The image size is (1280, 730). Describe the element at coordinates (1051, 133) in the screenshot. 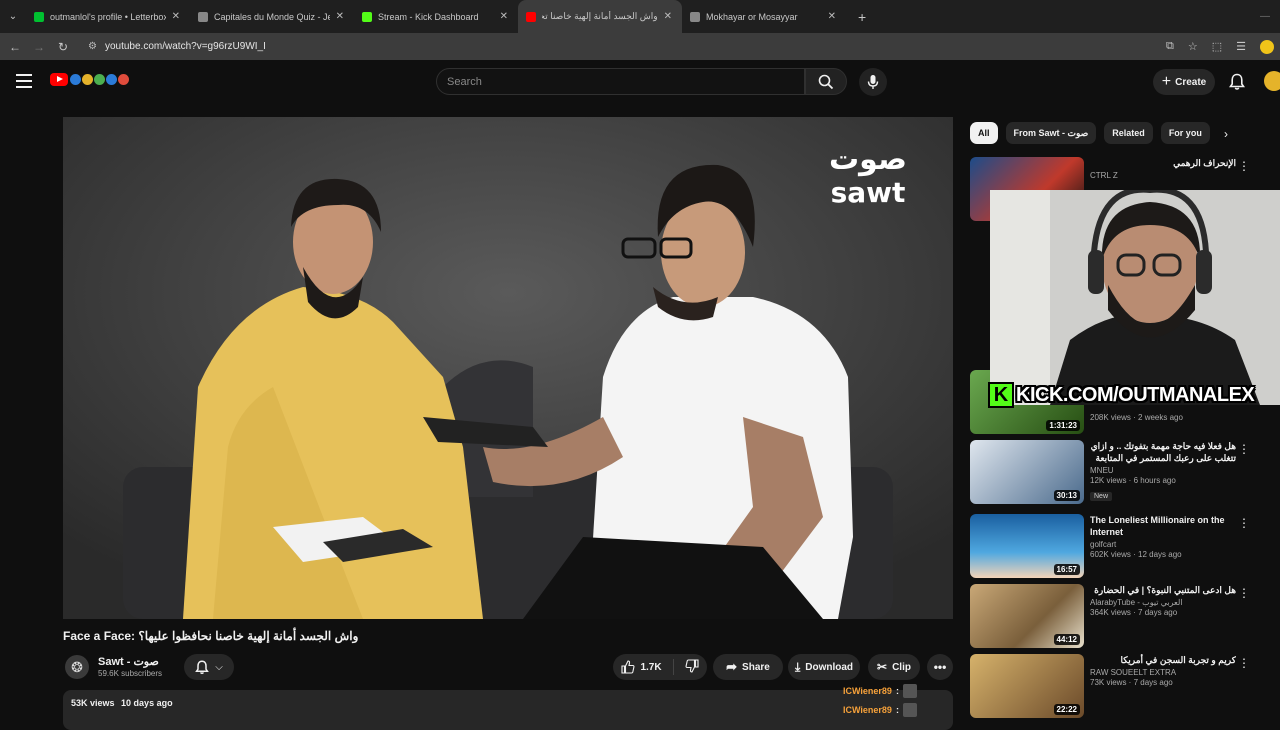

I see `chip-from-channel: From Sawt - صوت` at that location.